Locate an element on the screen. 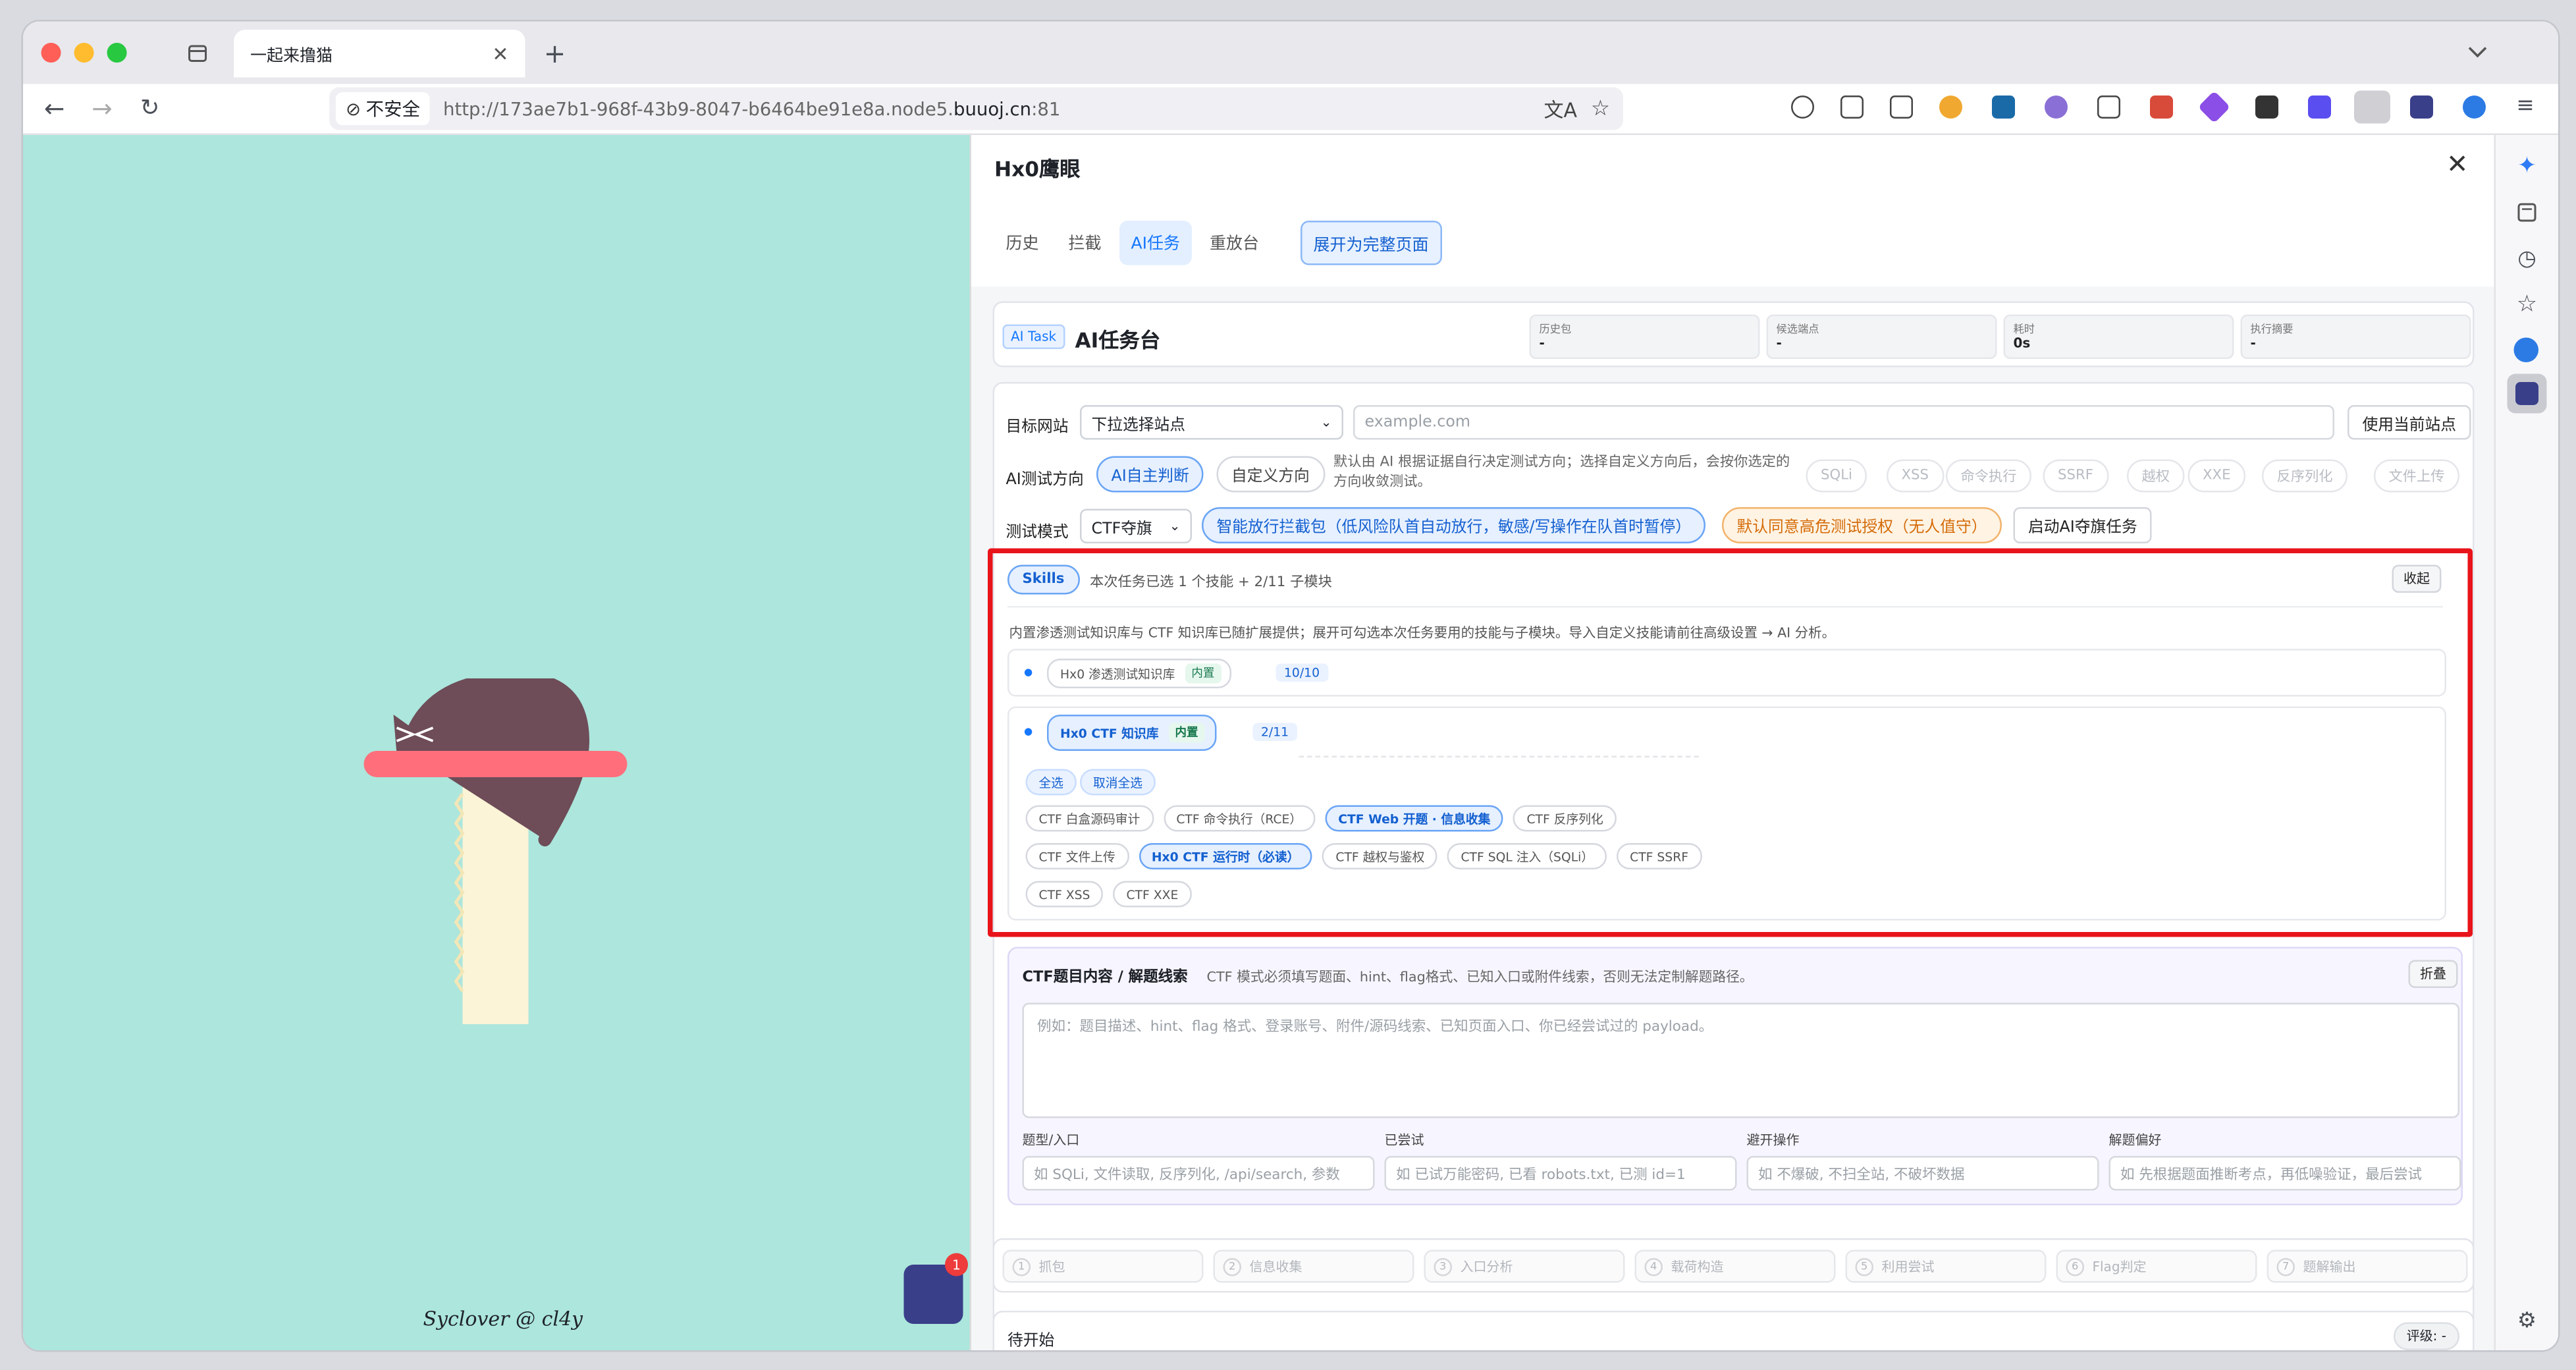  bookmarks-star-icon: ☆ is located at coordinates (2527, 304).